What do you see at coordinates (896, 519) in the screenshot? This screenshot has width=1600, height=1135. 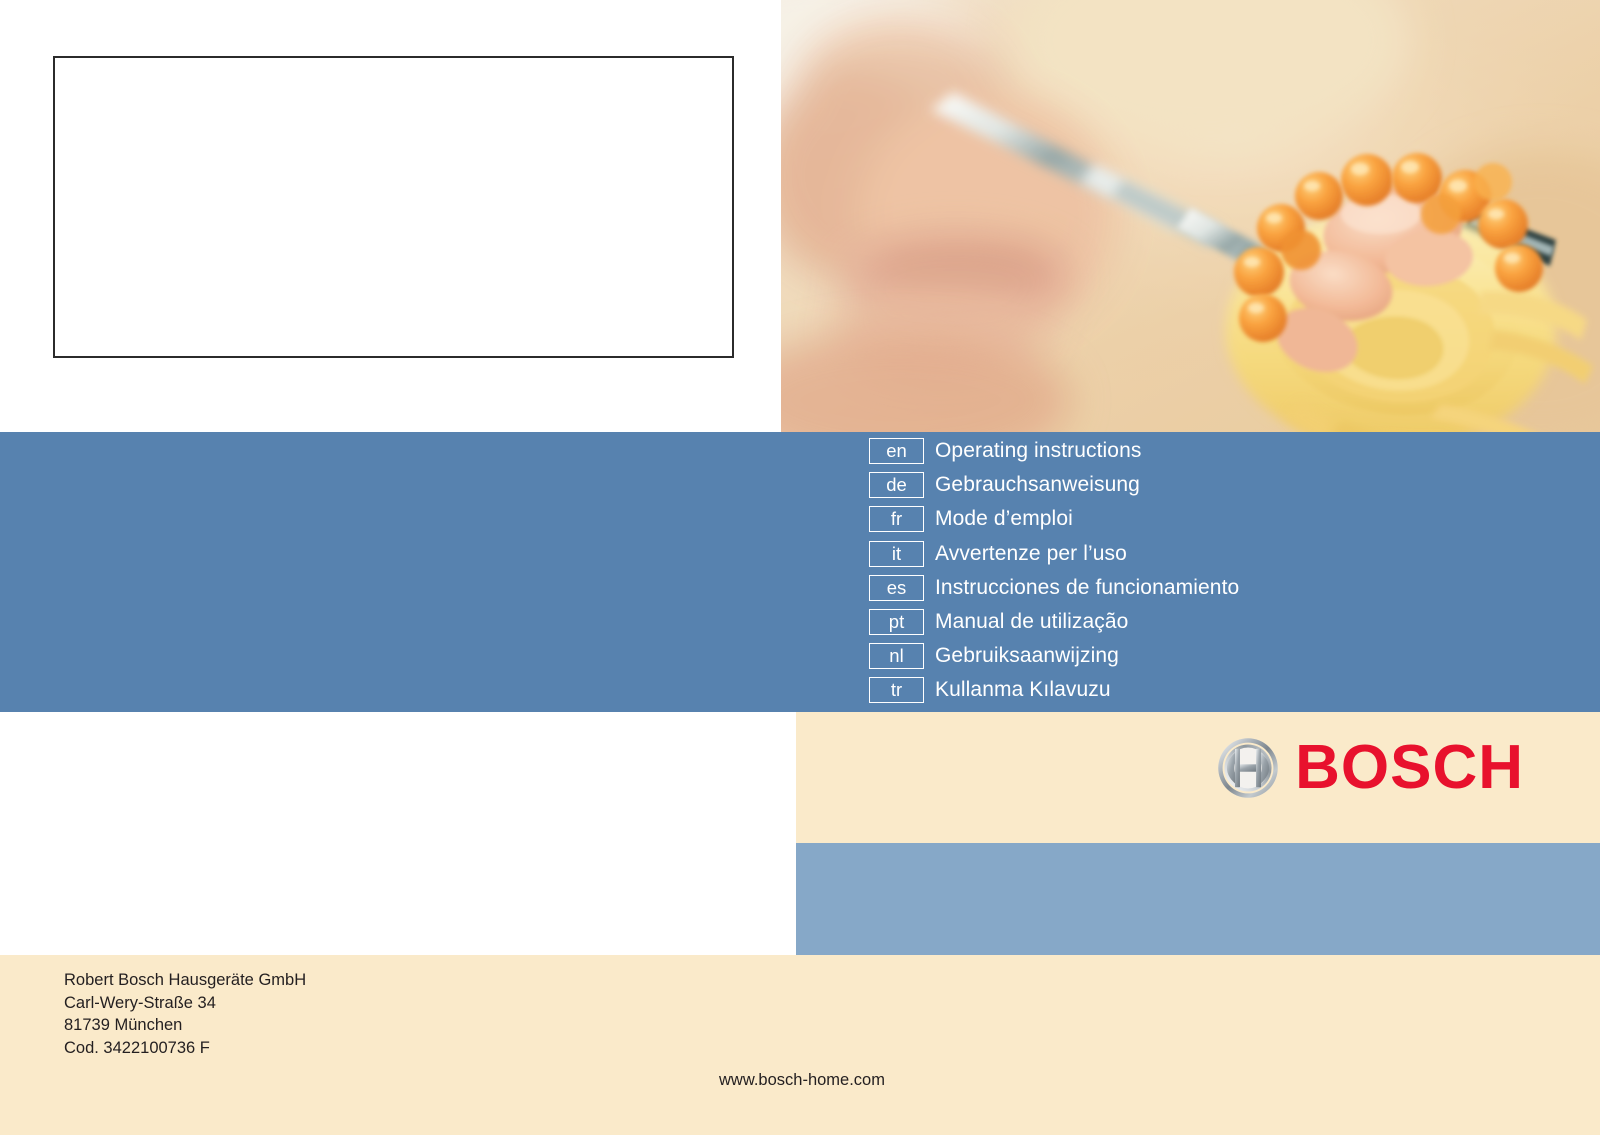 I see `language-code-fr: fr` at bounding box center [896, 519].